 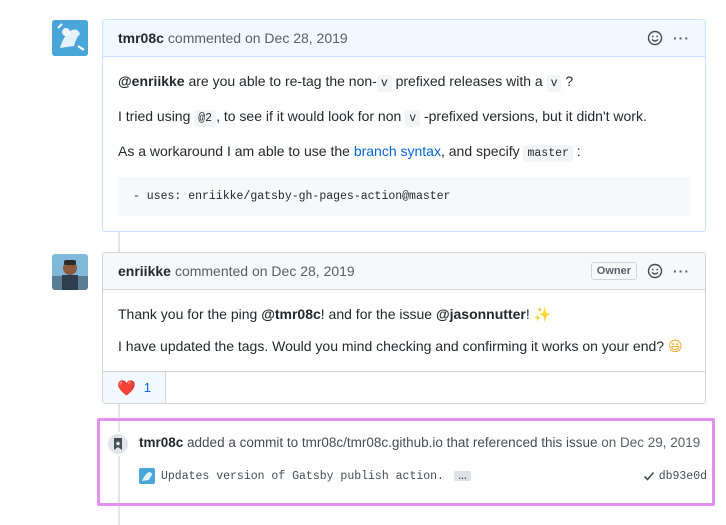 What do you see at coordinates (378, 314) in the screenshot?
I see `text: ! and for the issue` at bounding box center [378, 314].